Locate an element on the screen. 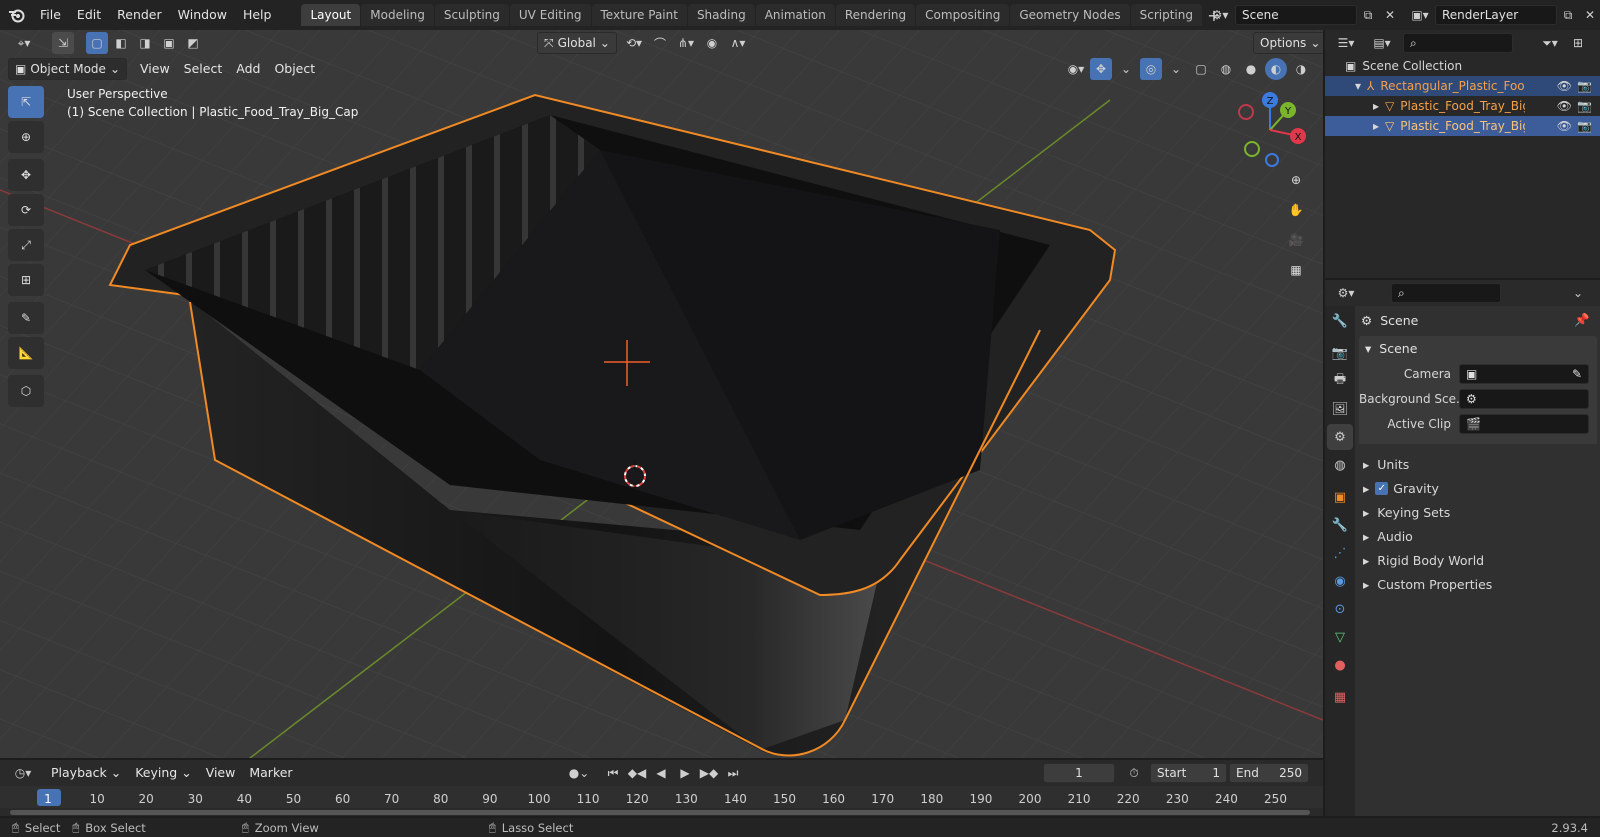 The height and width of the screenshot is (837, 1600). close-renderlayer-icon: ✕ is located at coordinates (1589, 15).